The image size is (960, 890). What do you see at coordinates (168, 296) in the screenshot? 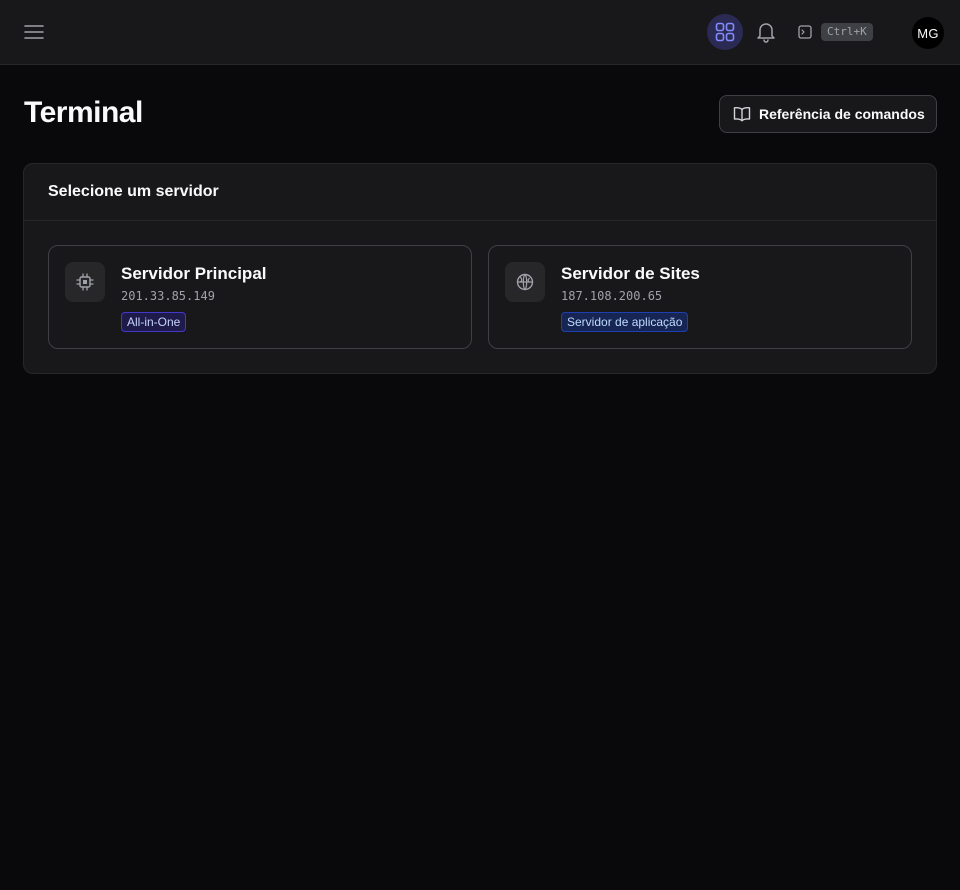
I see `server-ip: 201.33.85.149` at bounding box center [168, 296].